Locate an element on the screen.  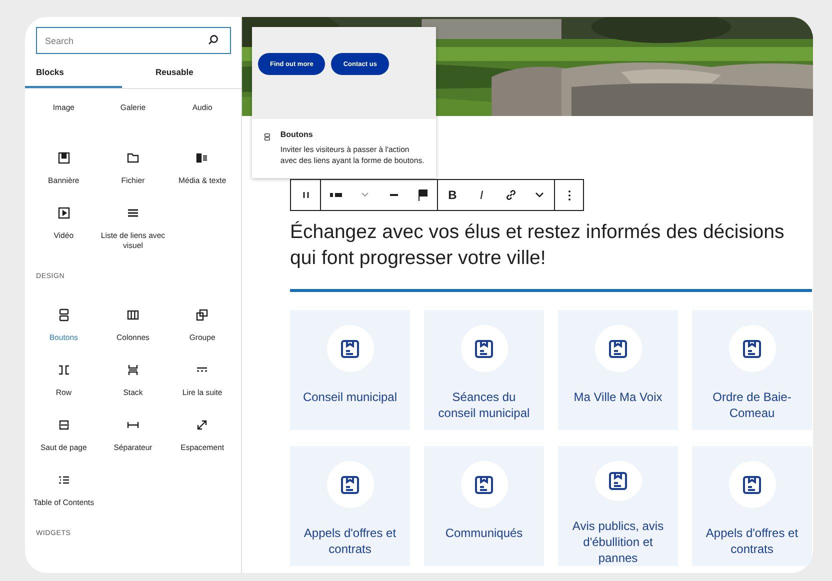
link-icon is located at coordinates (510, 195).